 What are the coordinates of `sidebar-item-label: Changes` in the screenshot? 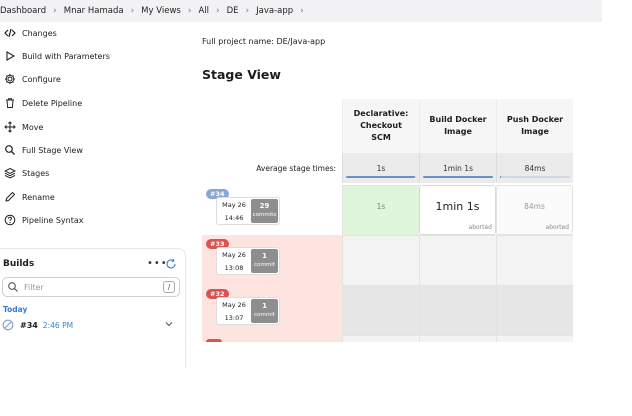 It's located at (39, 33).